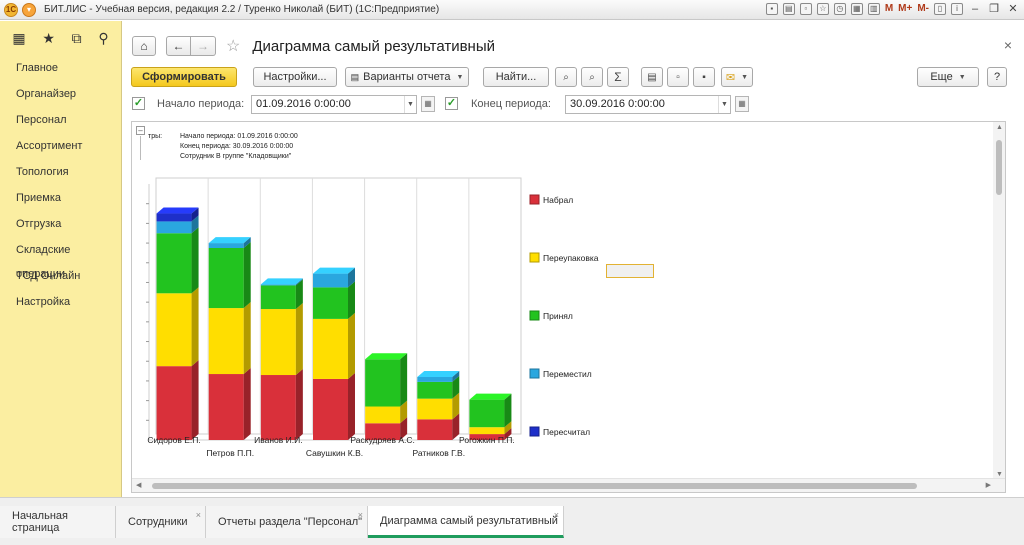 The height and width of the screenshot is (545, 1024). What do you see at coordinates (334, 453) in the screenshot?
I see `x-tick-label: Савушкин К.В.` at bounding box center [334, 453].